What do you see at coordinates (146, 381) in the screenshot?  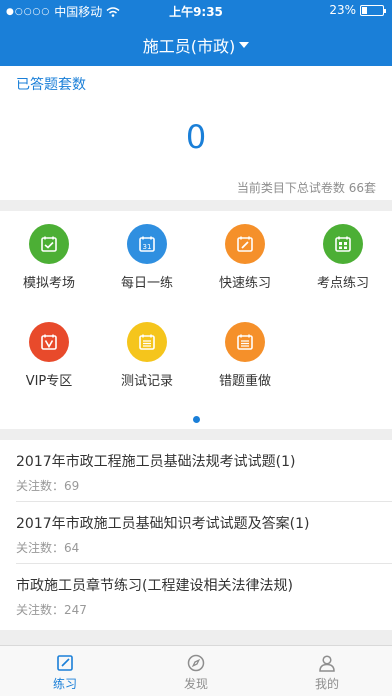 I see `grid-item-label: 测试记录` at bounding box center [146, 381].